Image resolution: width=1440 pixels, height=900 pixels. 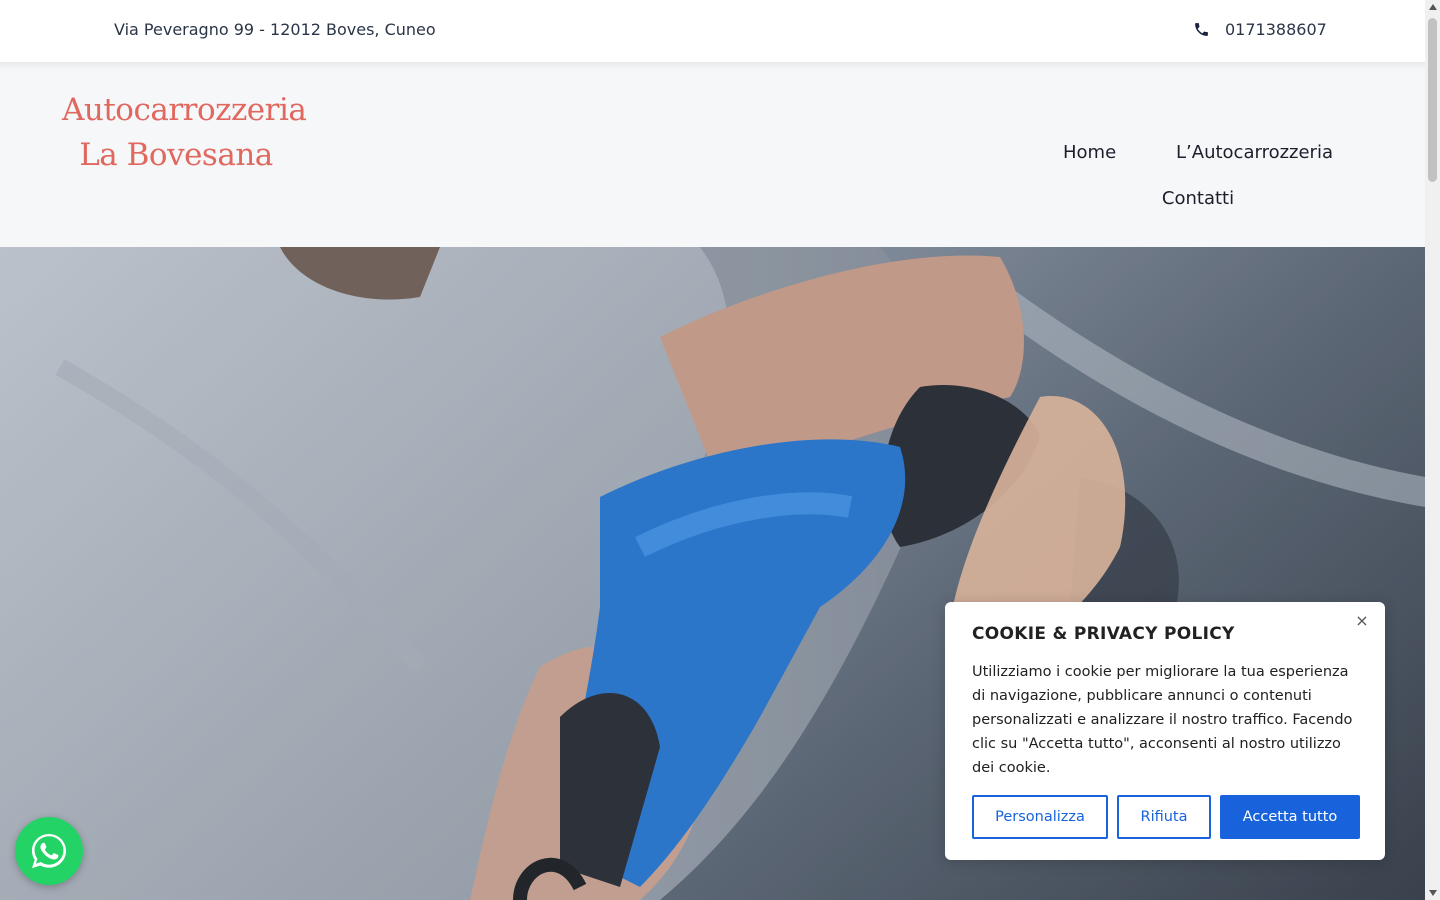 I want to click on phone-number: 0171388607, so click(x=1276, y=29).